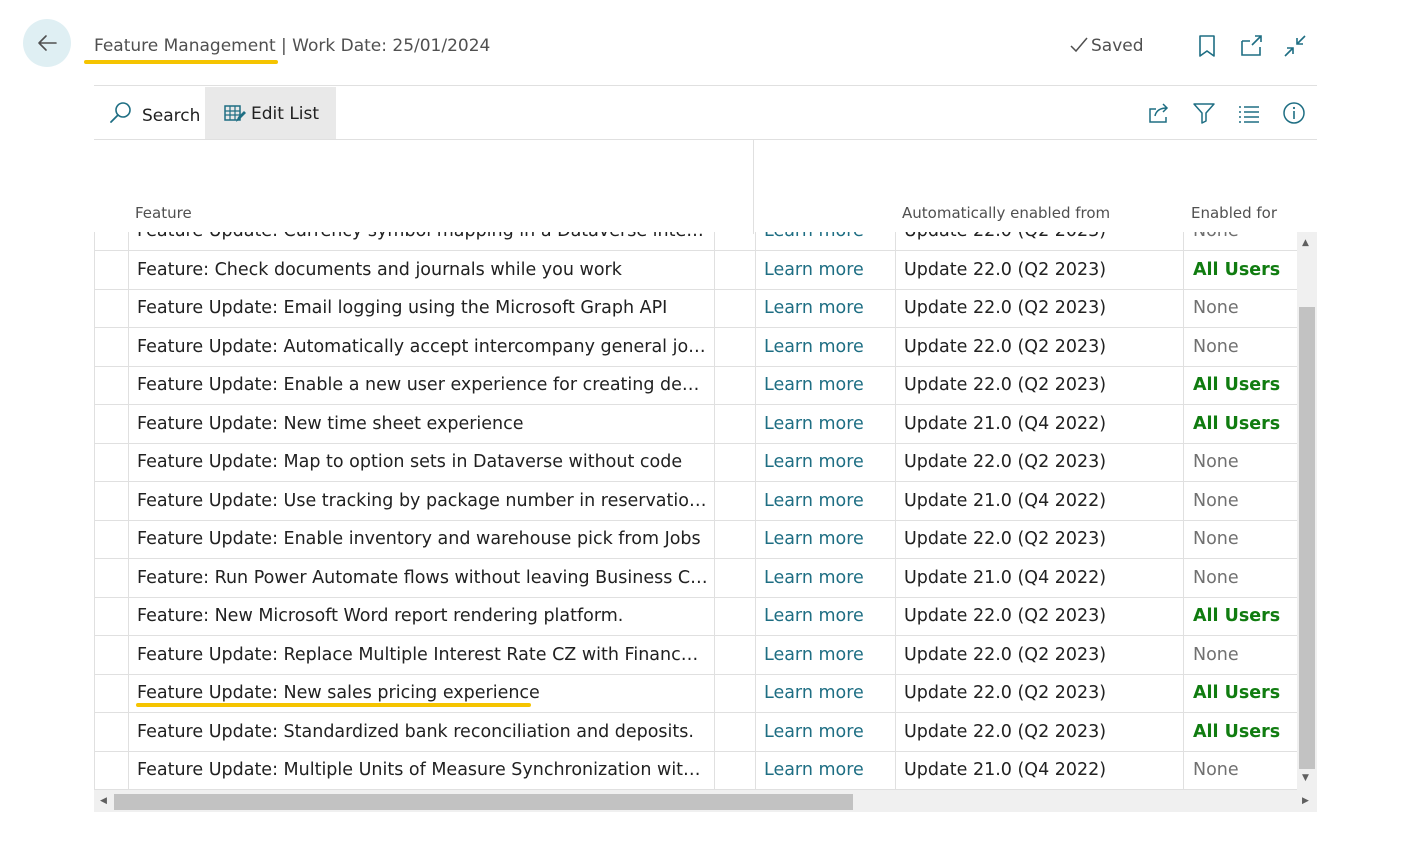 The height and width of the screenshot is (849, 1410). I want to click on column-header-enabled-for: Enabled for, so click(1234, 213).